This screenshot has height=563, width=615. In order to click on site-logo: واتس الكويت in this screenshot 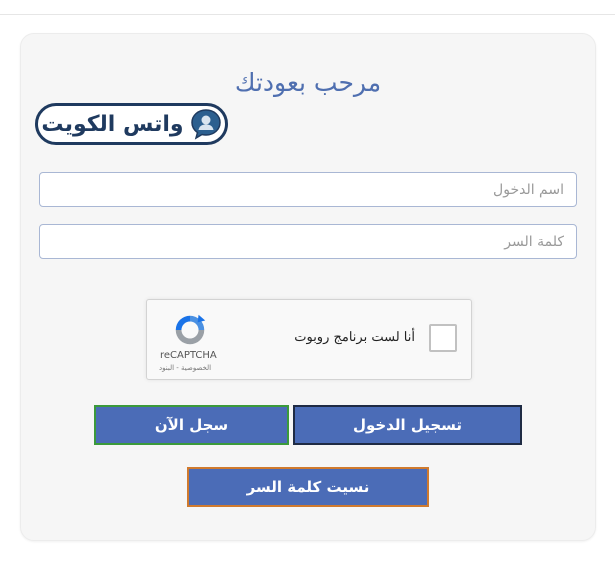, I will do `click(131, 124)`.